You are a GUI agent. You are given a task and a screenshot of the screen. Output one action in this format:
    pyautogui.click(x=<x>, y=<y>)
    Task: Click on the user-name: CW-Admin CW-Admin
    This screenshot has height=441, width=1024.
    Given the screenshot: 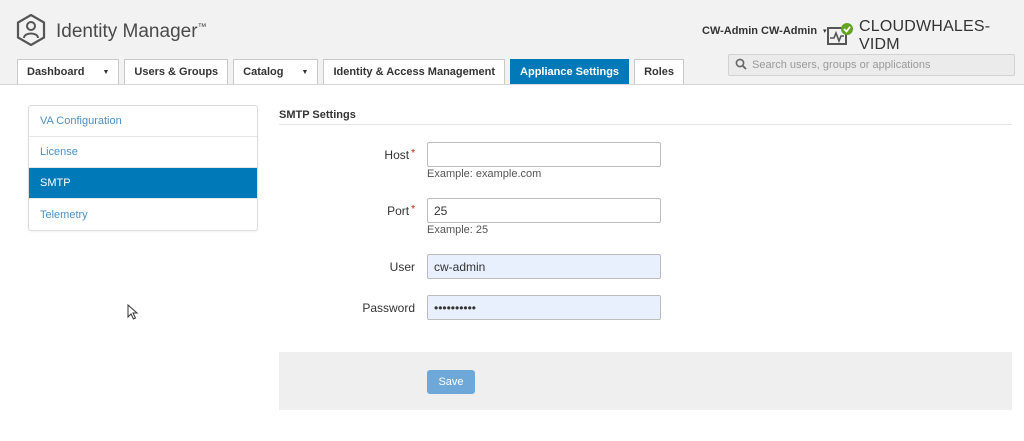 What is the action you would take?
    pyautogui.click(x=760, y=31)
    